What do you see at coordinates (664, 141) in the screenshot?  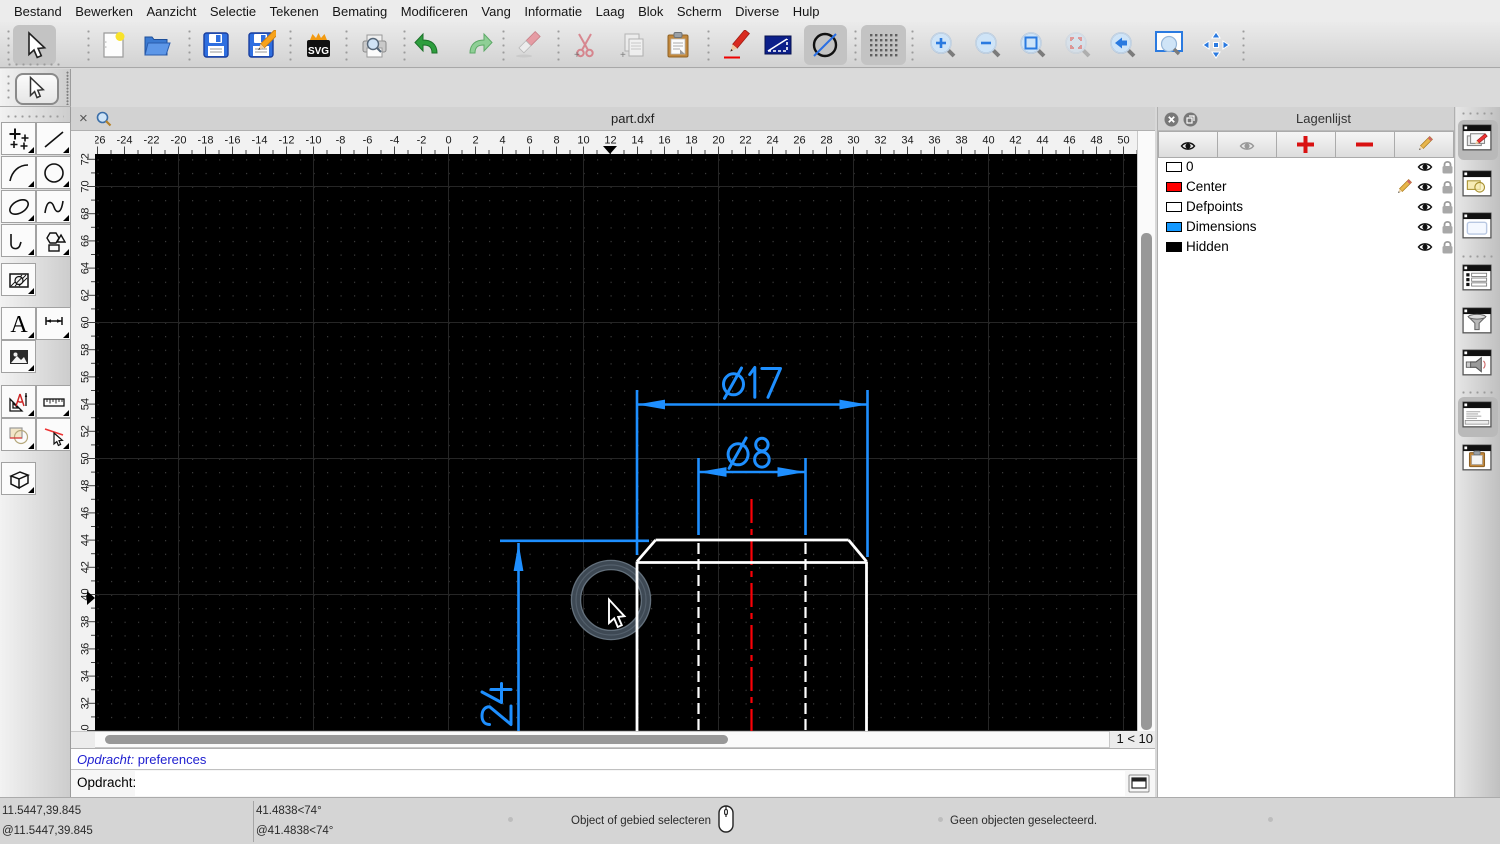 I see `svg-text: 16` at bounding box center [664, 141].